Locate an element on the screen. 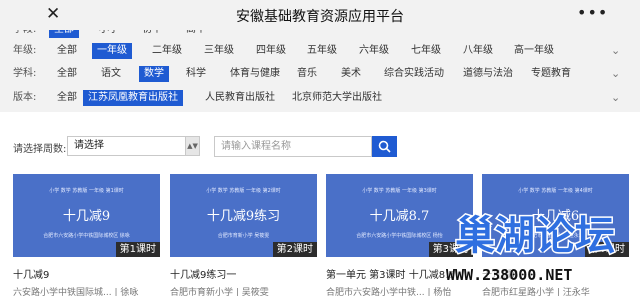  select-arrow-icon: ▲▼ is located at coordinates (192, 146).